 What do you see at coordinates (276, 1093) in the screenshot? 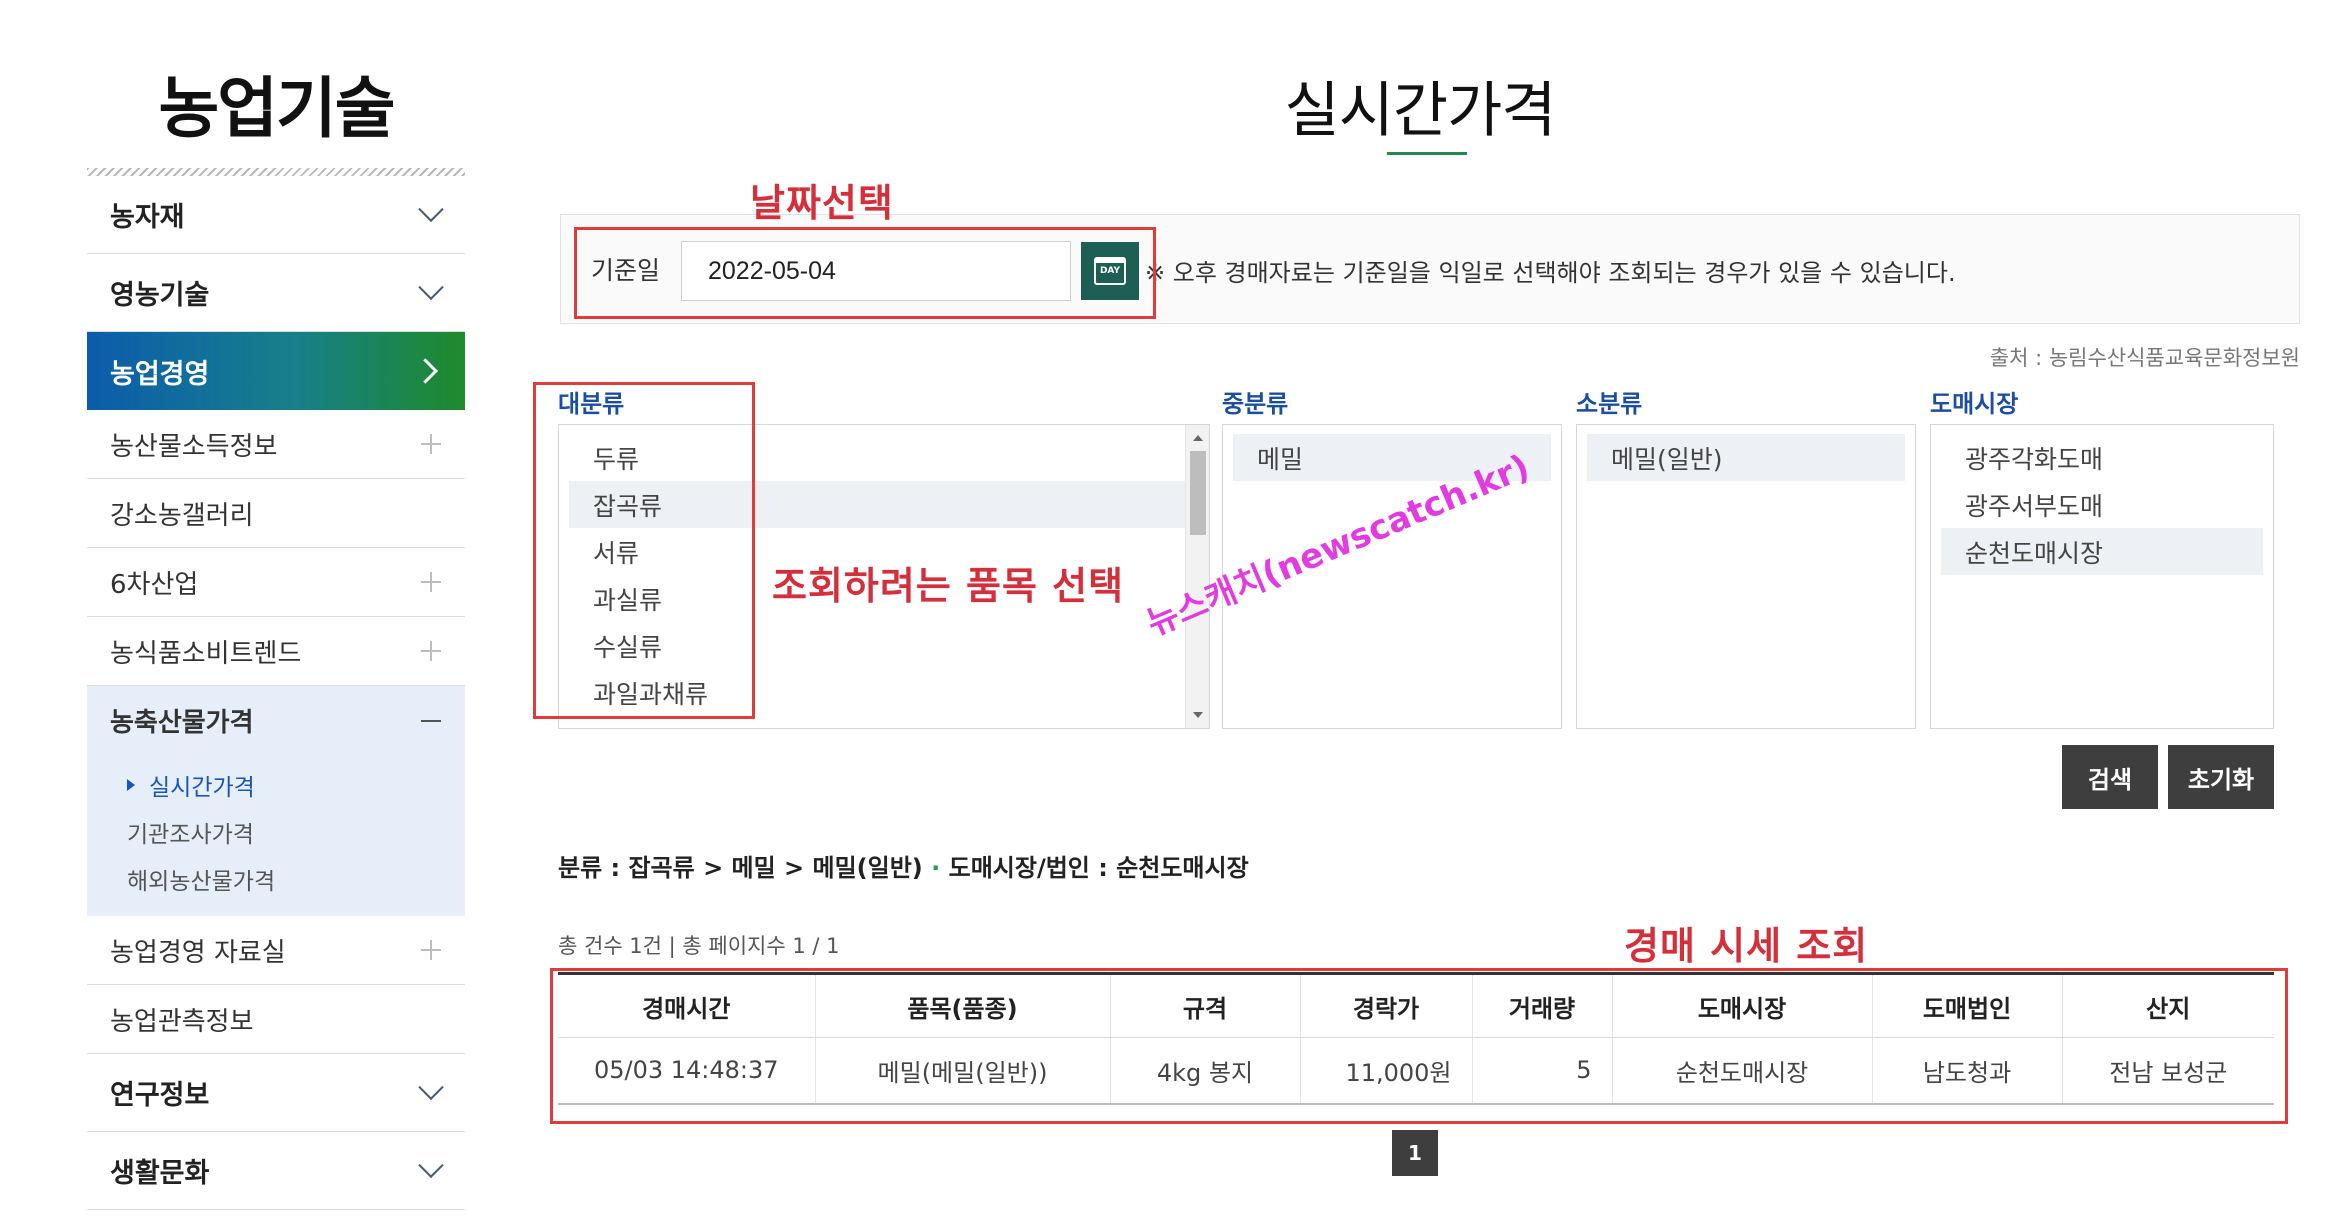
I see `sidebar-item-research: 연구정보` at bounding box center [276, 1093].